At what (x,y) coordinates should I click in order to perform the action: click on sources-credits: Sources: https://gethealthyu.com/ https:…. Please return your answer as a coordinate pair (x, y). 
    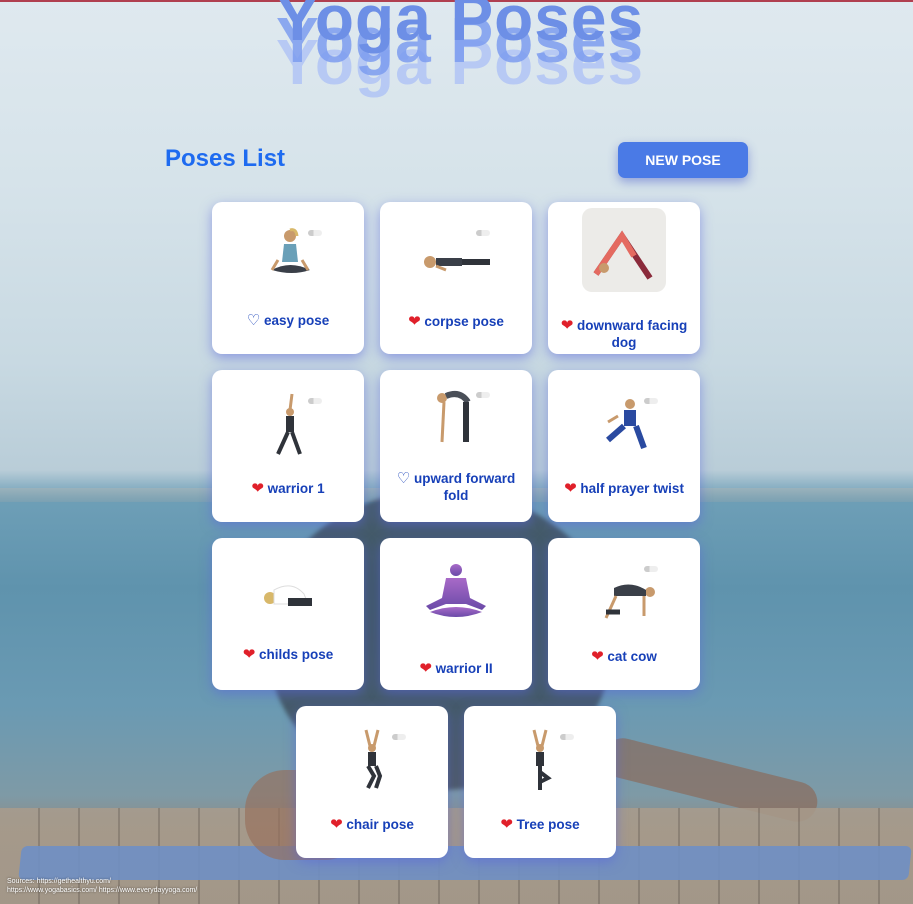
    Looking at the image, I should click on (102, 886).